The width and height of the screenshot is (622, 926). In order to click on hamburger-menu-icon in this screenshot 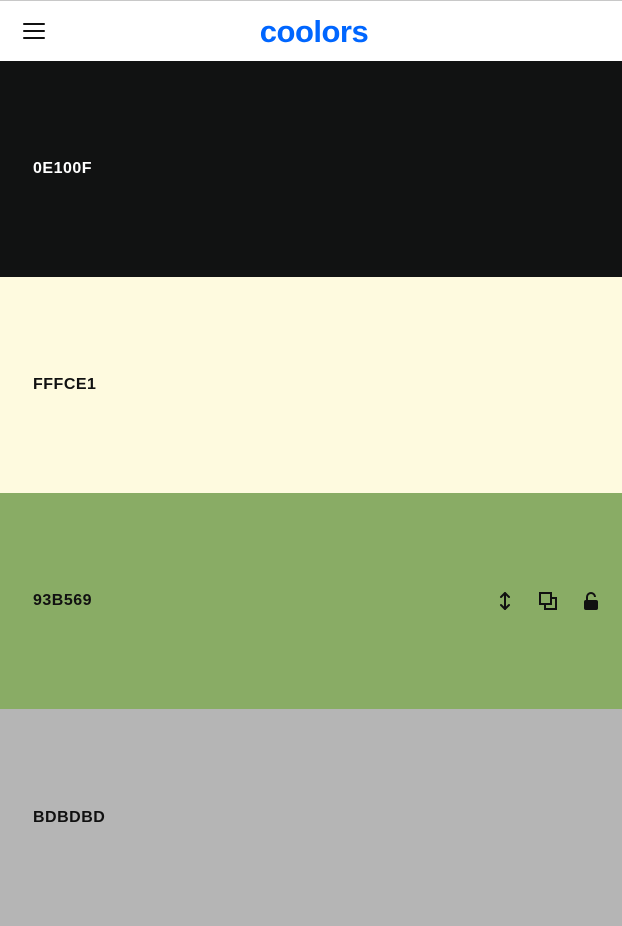, I will do `click(34, 31)`.